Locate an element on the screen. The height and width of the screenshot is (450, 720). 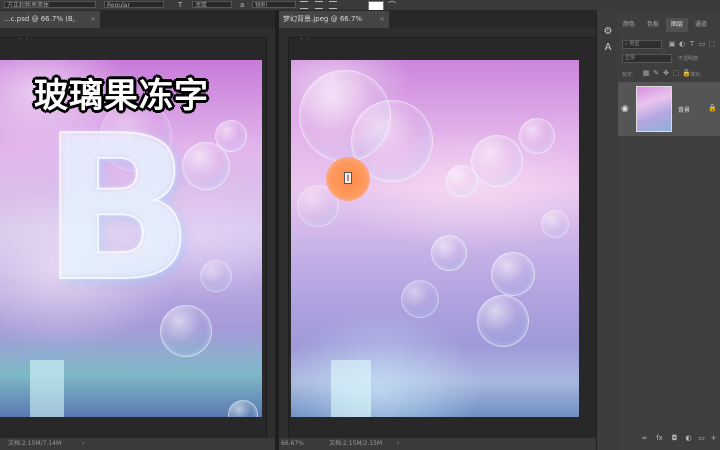
layer-name: 背景 is located at coordinates (684, 109).